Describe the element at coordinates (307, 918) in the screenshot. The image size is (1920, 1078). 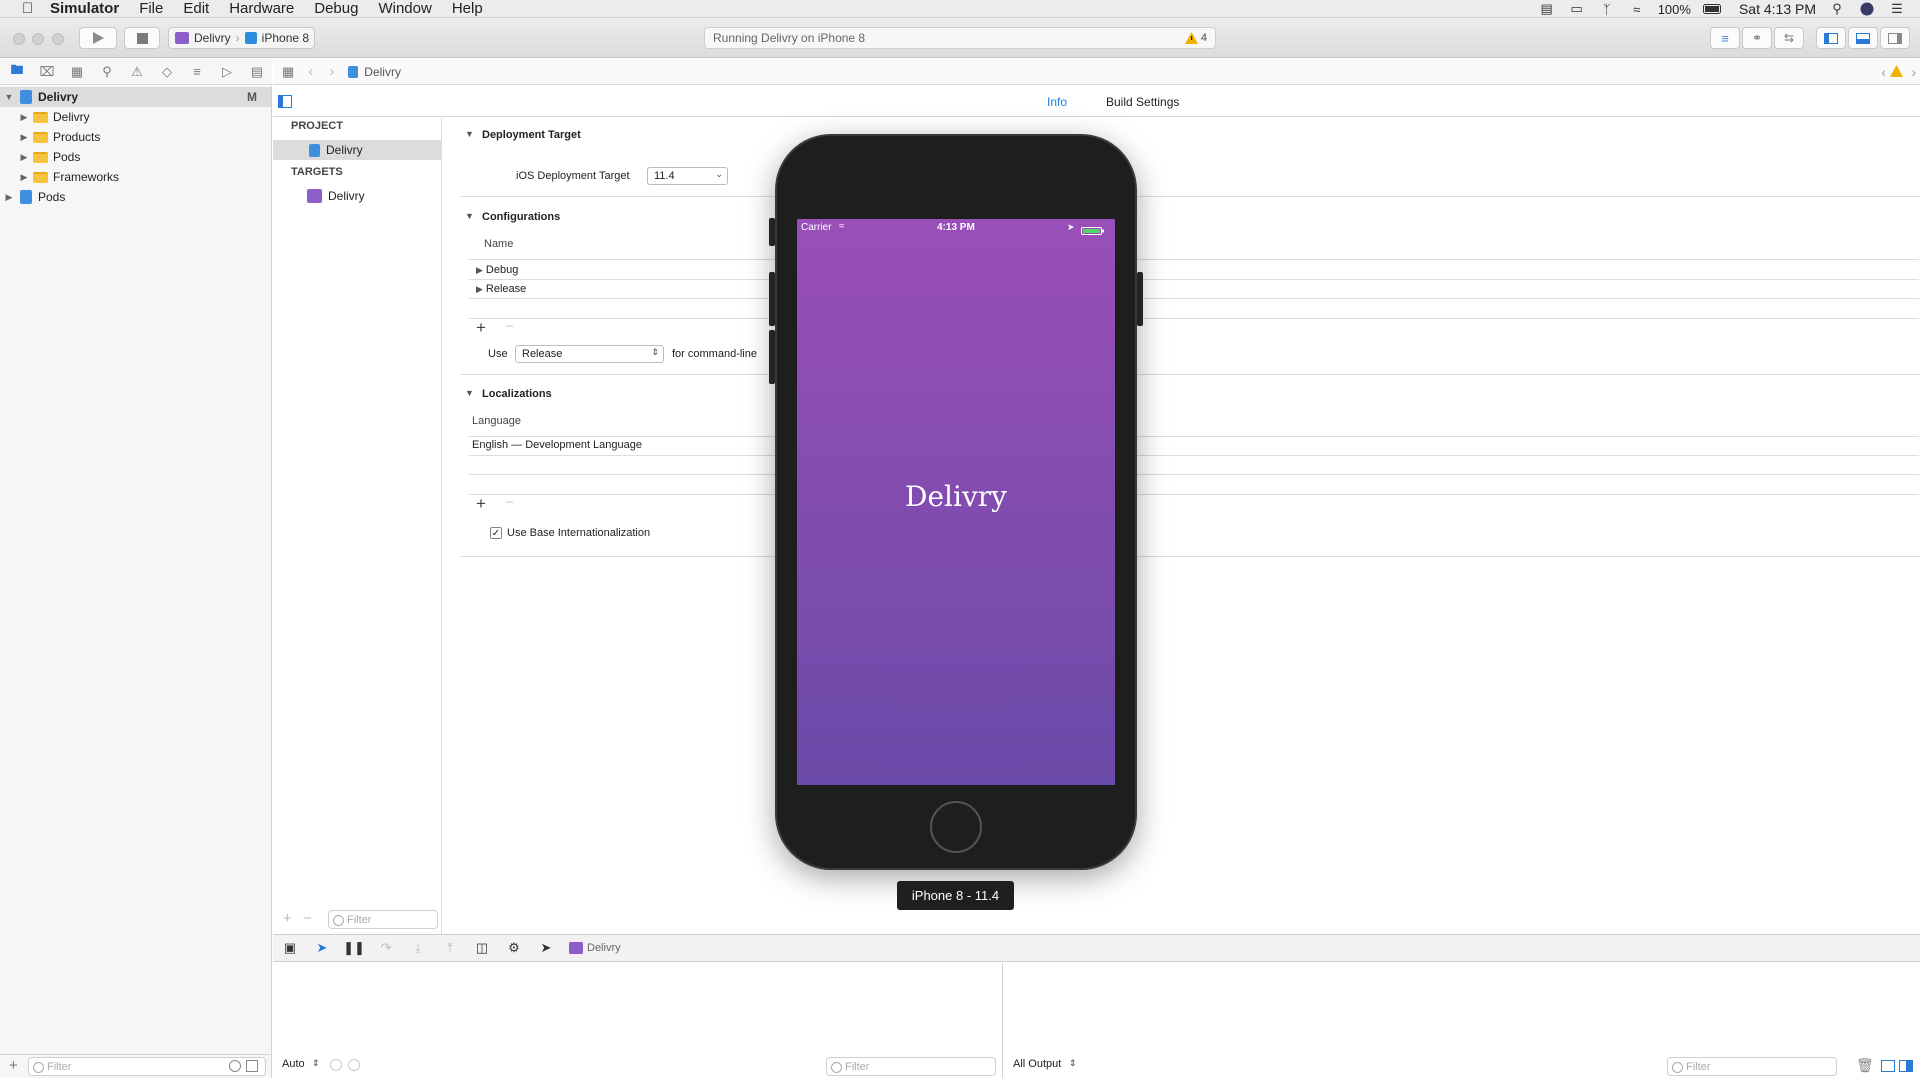
I see `remove-target-icon: −` at that location.